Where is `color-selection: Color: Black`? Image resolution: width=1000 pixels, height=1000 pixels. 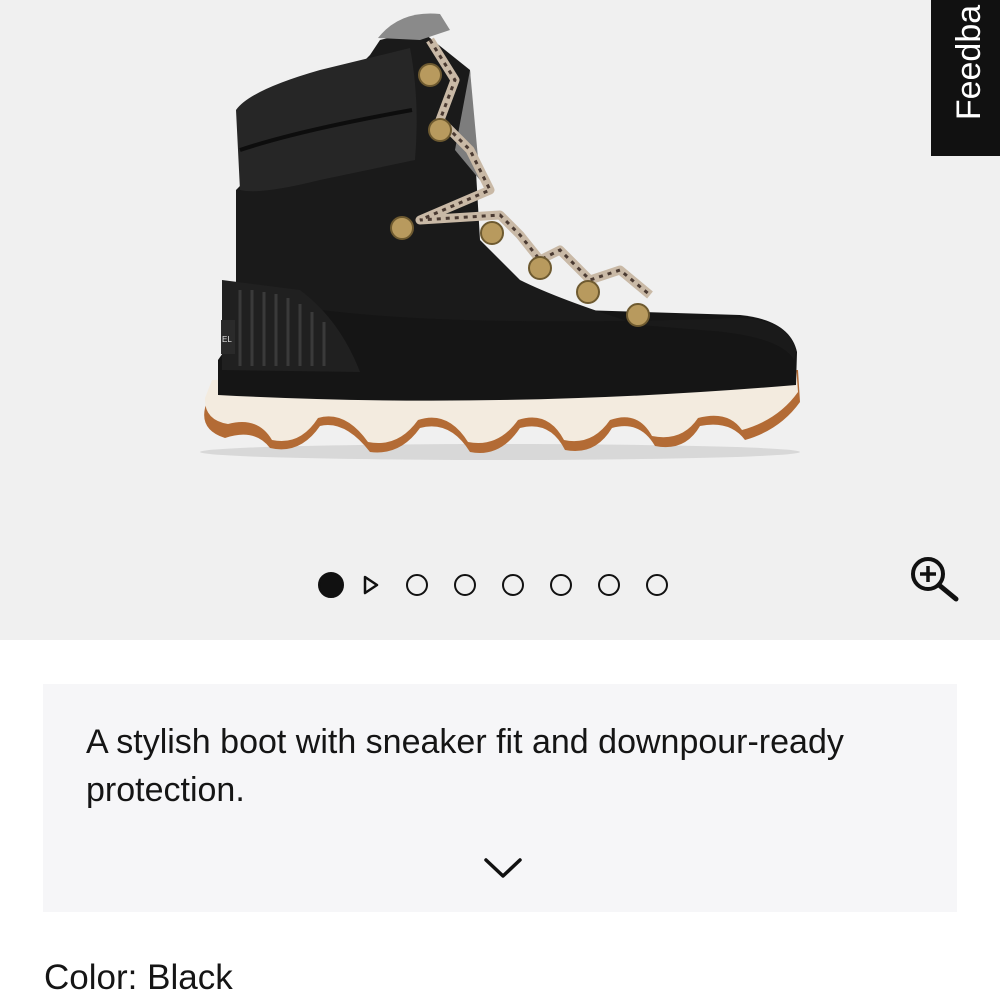
color-selection: Color: Black is located at coordinates (138, 978).